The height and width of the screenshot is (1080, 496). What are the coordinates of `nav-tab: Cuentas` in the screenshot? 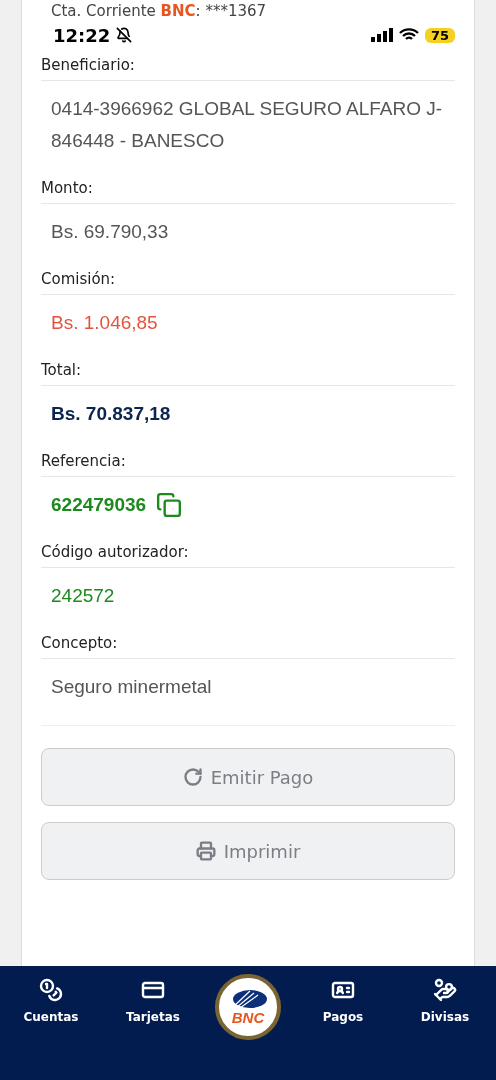 It's located at (51, 1001).